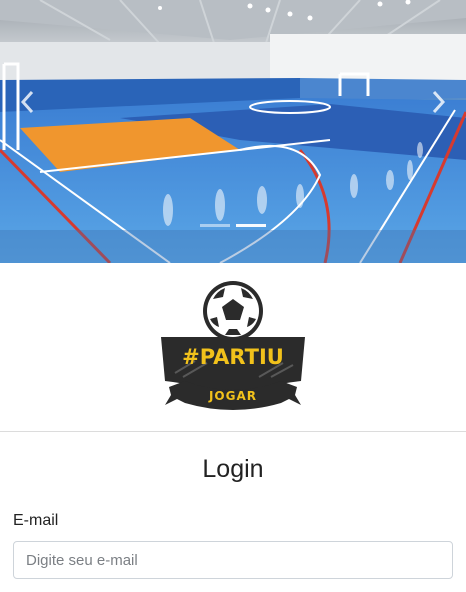  Describe the element at coordinates (233, 357) in the screenshot. I see `logo-text-partiu: #PARTIU` at that location.